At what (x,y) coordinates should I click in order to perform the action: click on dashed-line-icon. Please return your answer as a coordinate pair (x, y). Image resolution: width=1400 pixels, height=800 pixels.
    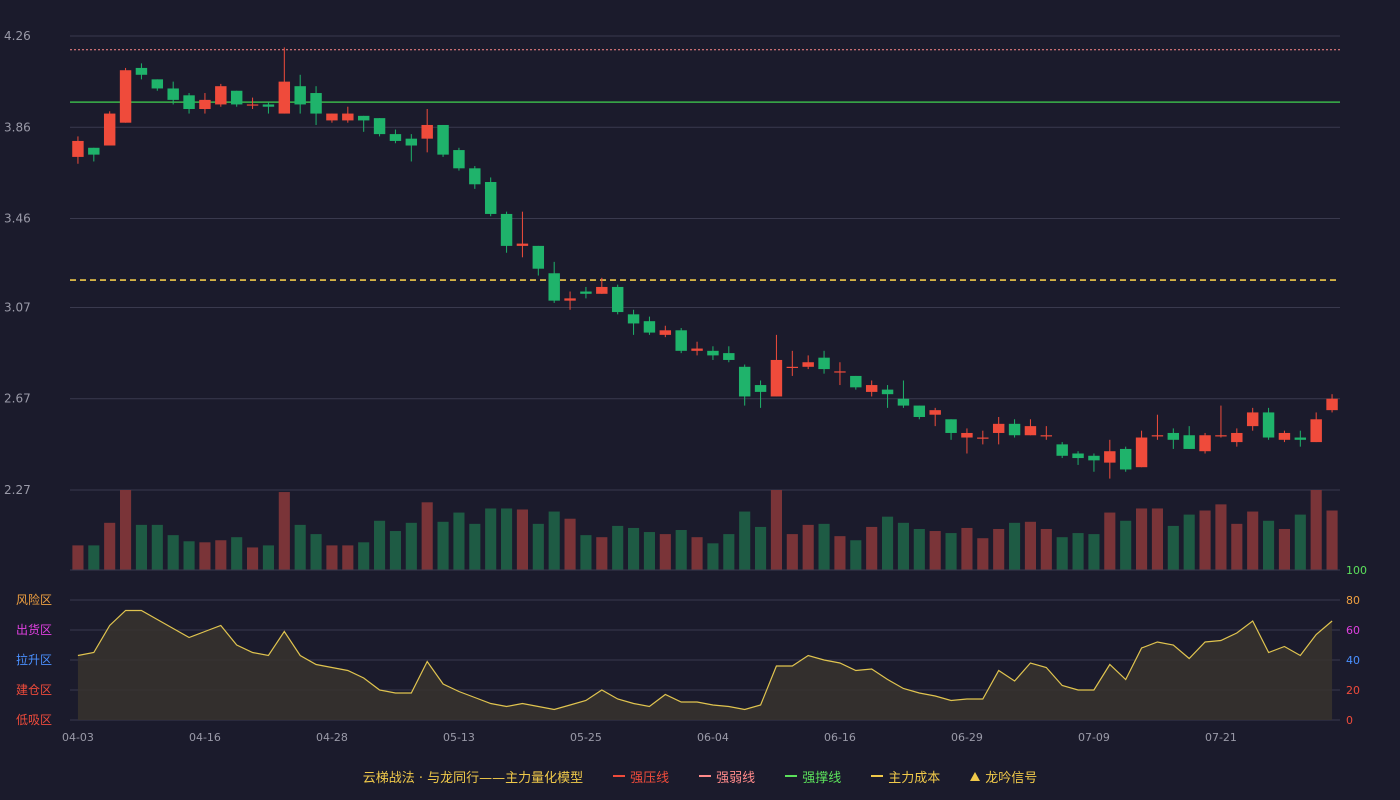
    Looking at the image, I should click on (705, 776).